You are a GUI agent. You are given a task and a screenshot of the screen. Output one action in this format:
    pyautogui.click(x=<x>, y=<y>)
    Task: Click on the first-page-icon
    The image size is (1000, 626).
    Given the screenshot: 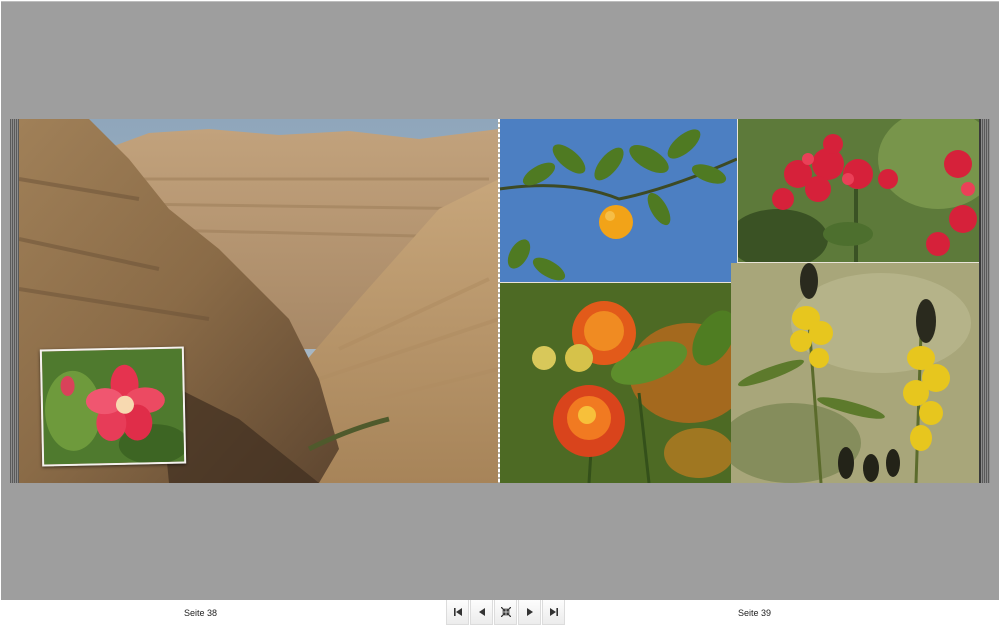 What is the action you would take?
    pyautogui.click(x=457, y=612)
    